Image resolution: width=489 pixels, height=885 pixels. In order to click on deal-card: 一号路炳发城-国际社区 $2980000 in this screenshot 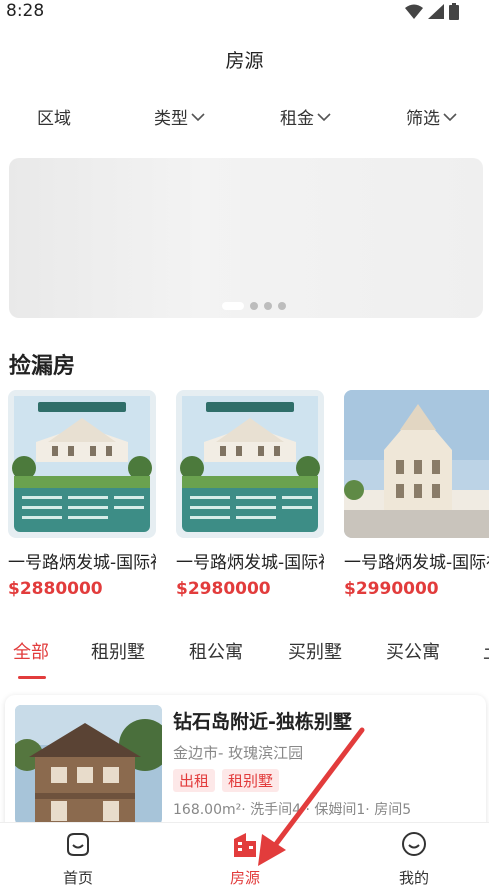, I will do `click(250, 494)`.